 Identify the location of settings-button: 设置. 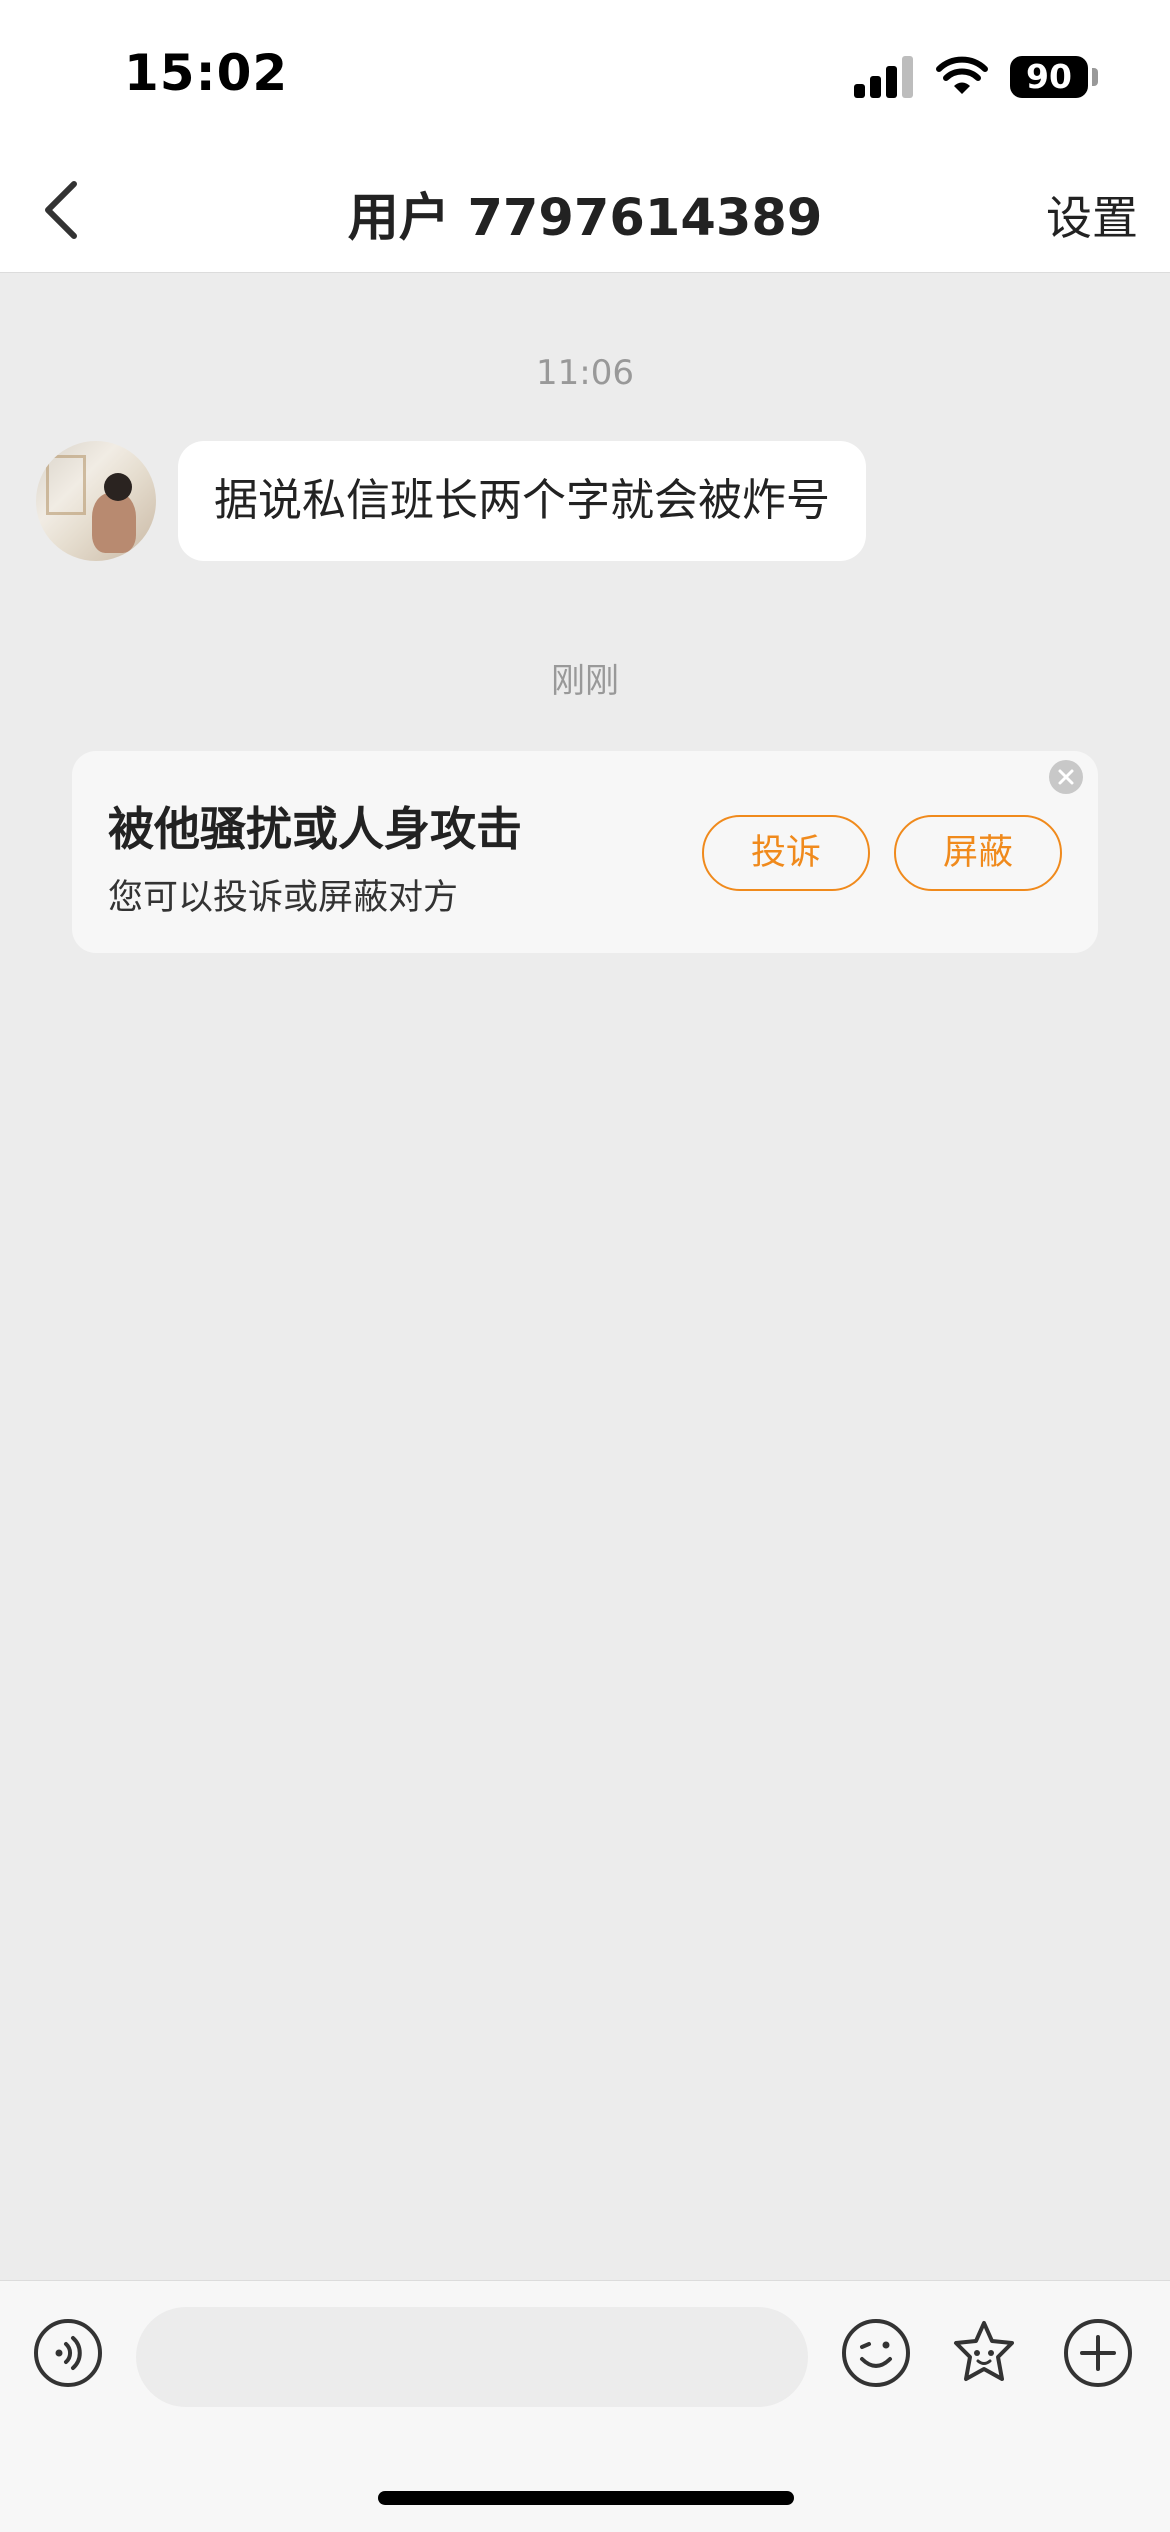
(1092, 215).